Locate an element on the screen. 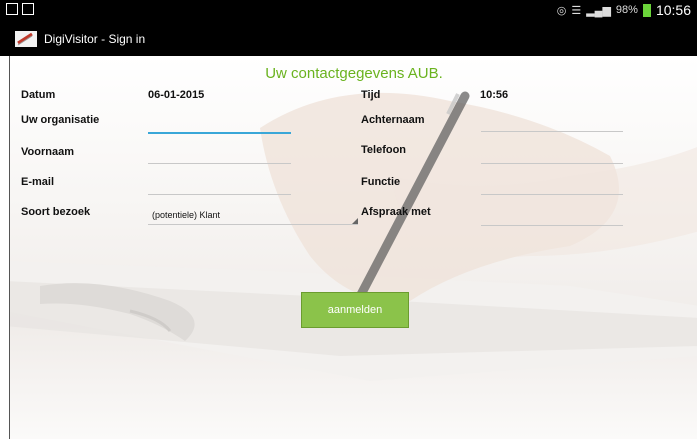  voornaam-label: Voornaam is located at coordinates (47, 152).